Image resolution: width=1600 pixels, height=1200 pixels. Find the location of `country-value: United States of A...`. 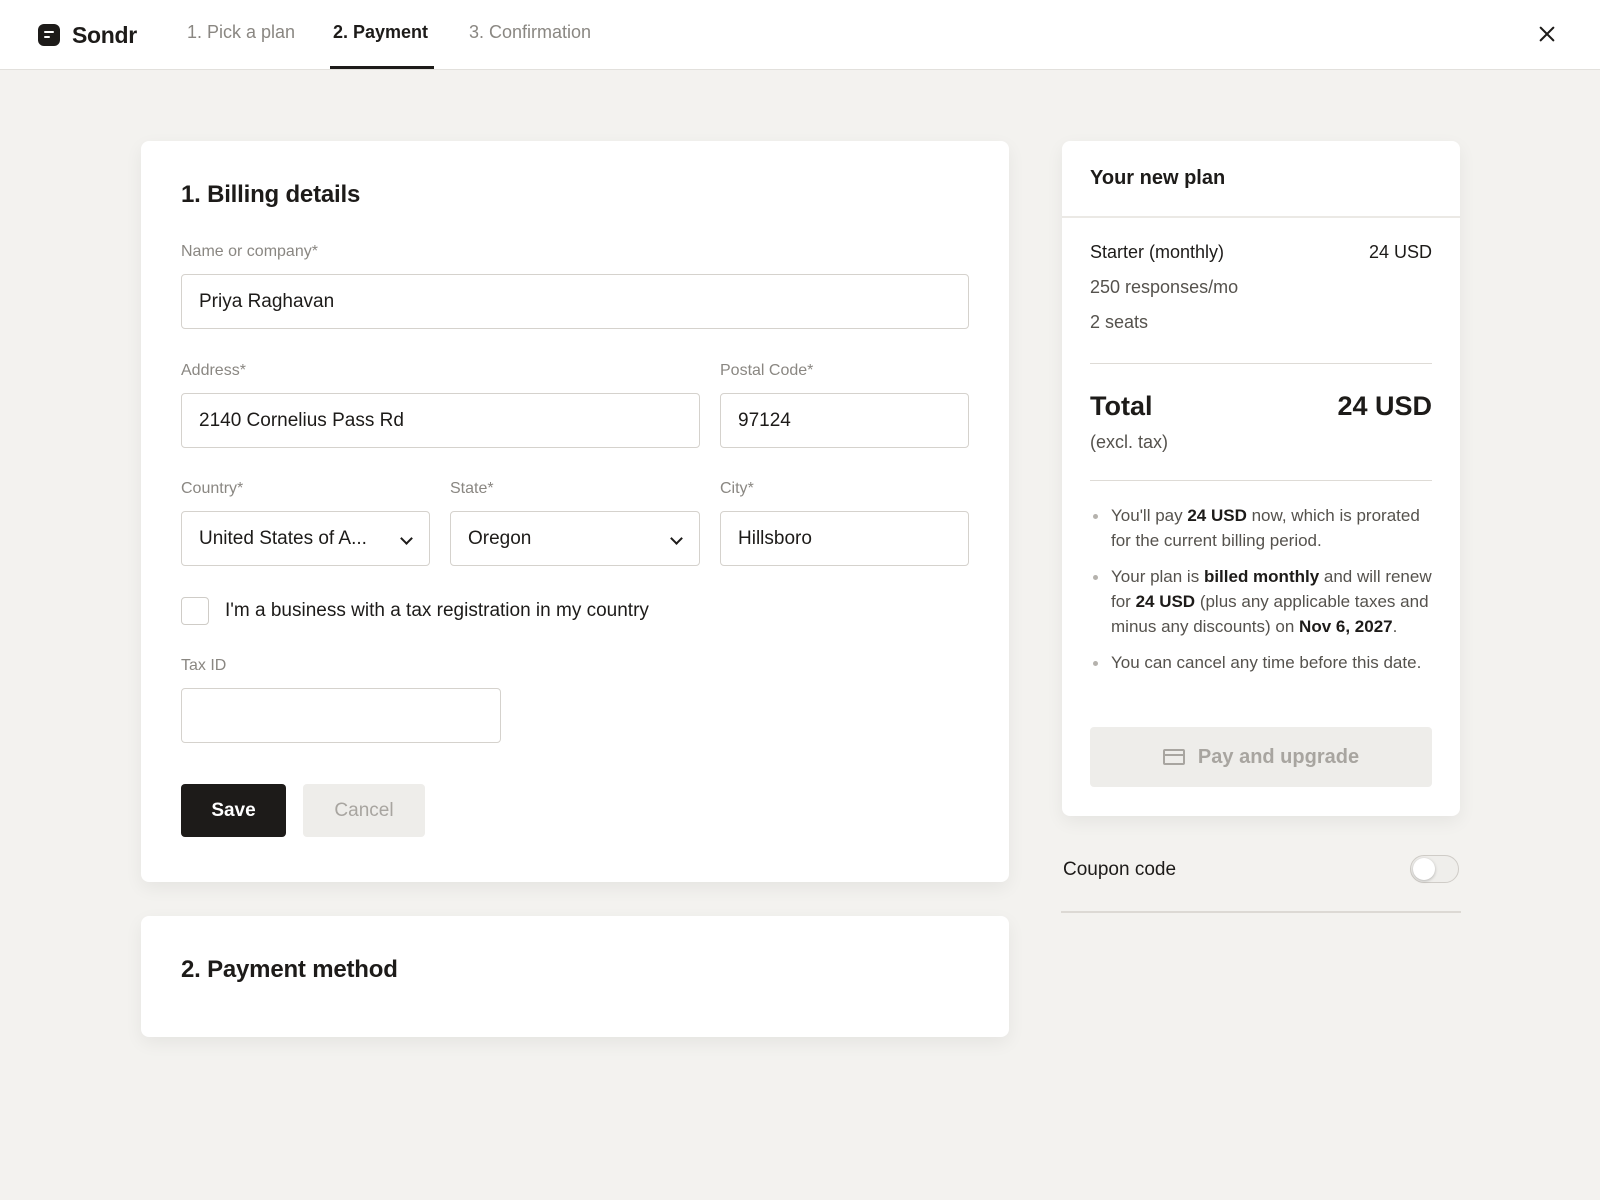

country-value: United States of A... is located at coordinates (283, 538).